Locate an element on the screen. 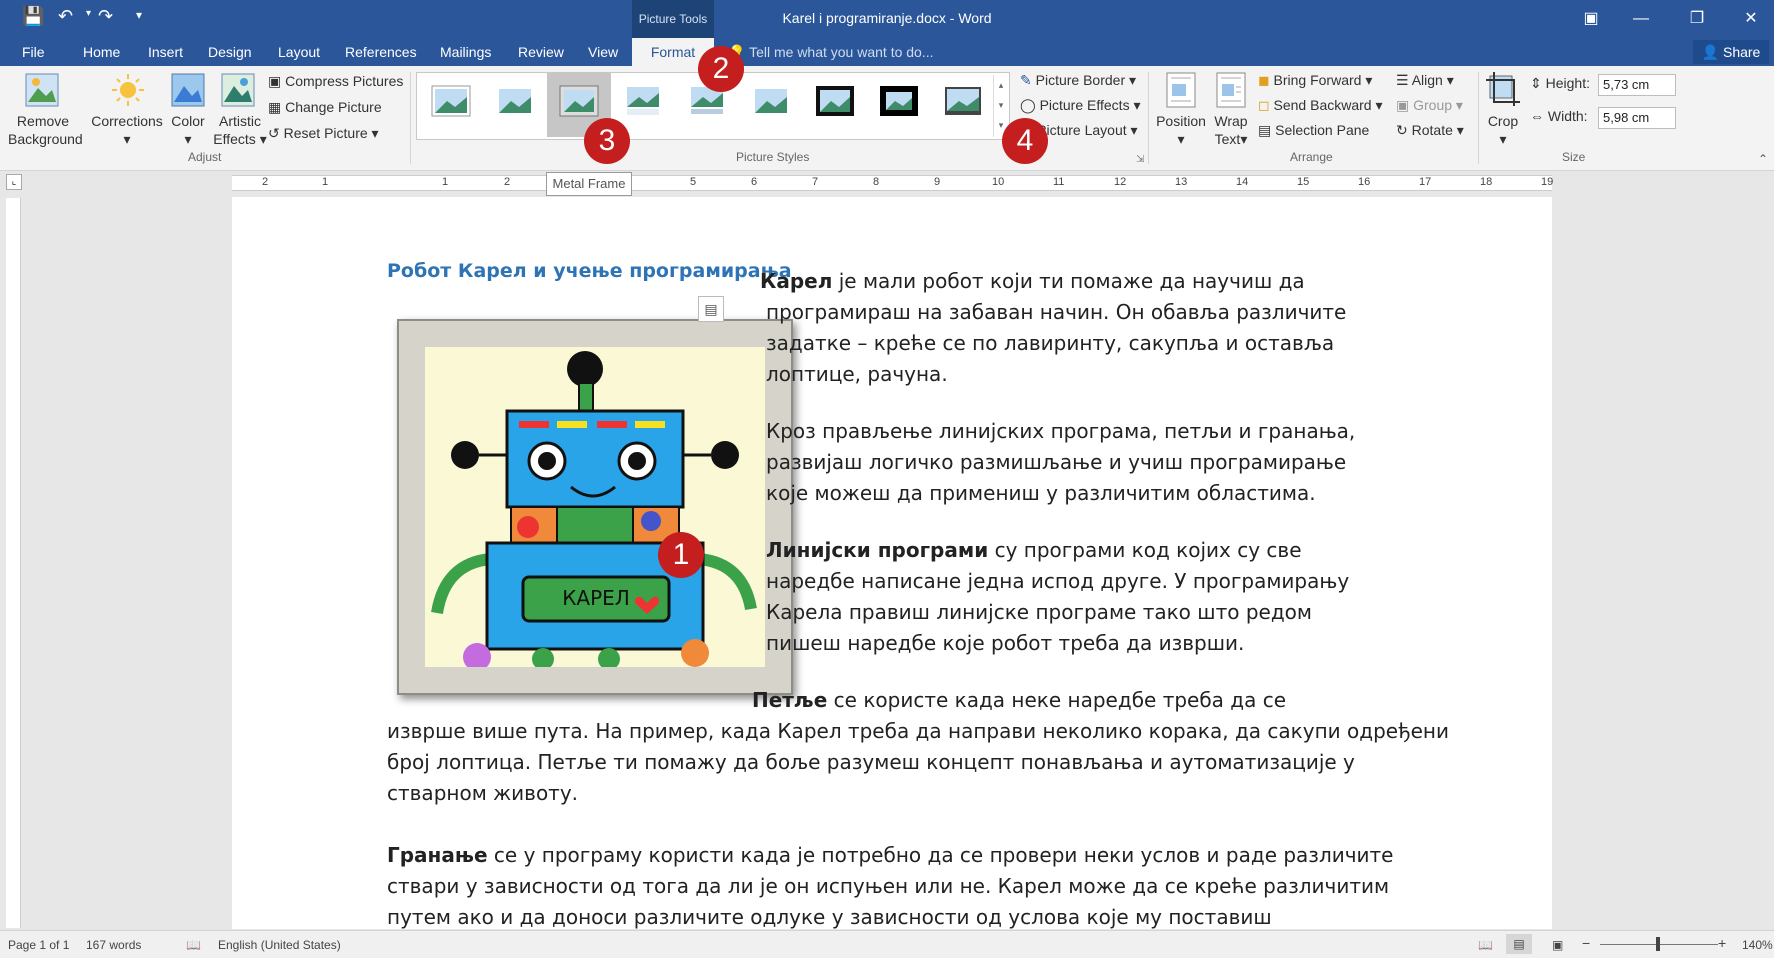 Image resolution: width=1774 pixels, height=958 pixels. callout-3: 3 is located at coordinates (607, 141).